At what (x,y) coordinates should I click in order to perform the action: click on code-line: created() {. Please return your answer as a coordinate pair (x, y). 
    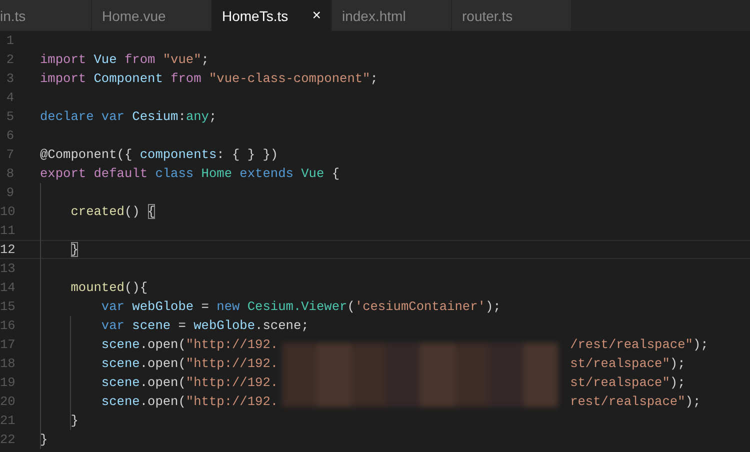
    Looking at the image, I should click on (113, 211).